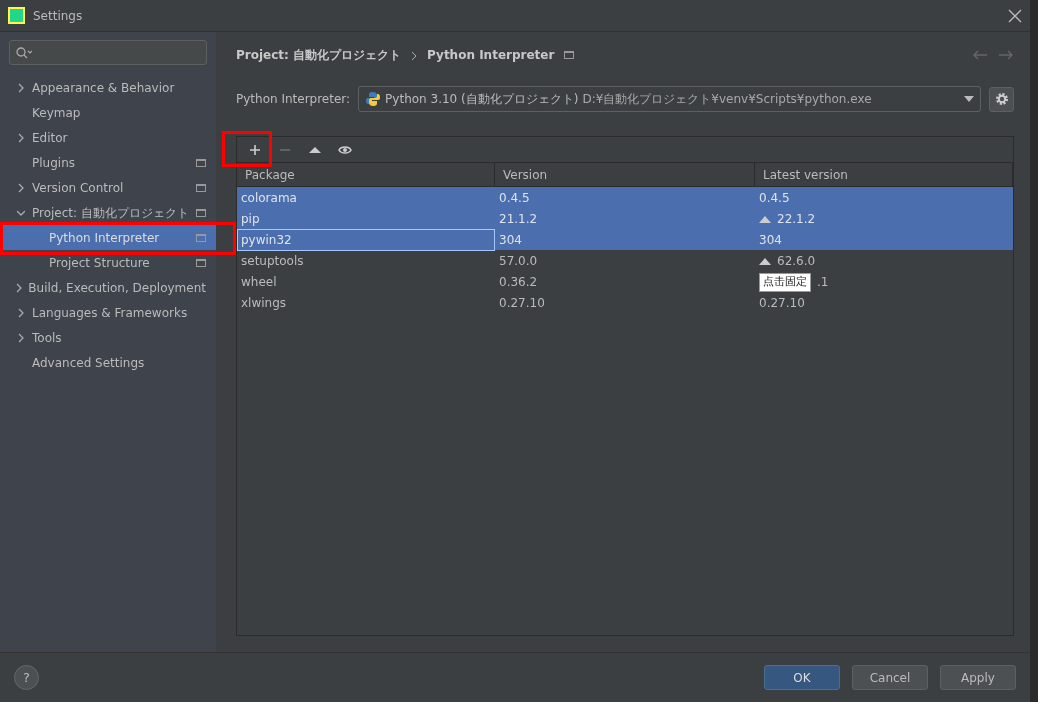  What do you see at coordinates (802, 677) in the screenshot?
I see `dialog-button: OK` at bounding box center [802, 677].